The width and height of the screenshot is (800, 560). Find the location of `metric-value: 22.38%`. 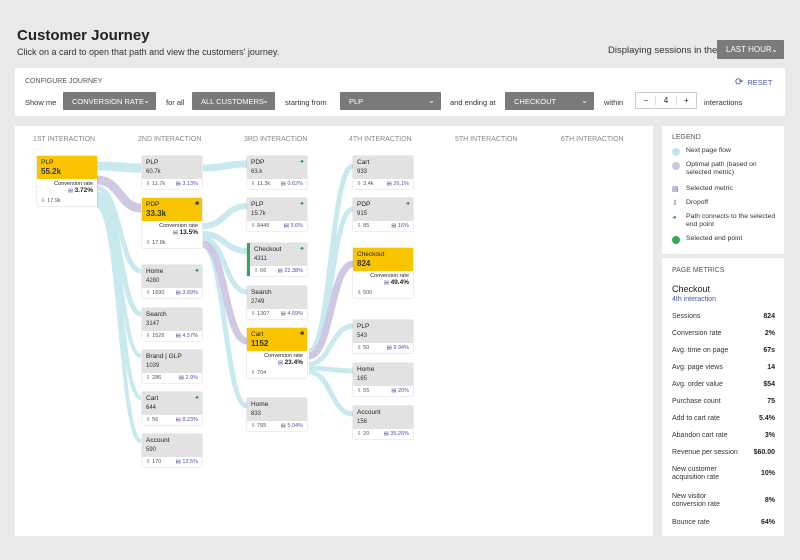

metric-value: 22.38% is located at coordinates (293, 271).